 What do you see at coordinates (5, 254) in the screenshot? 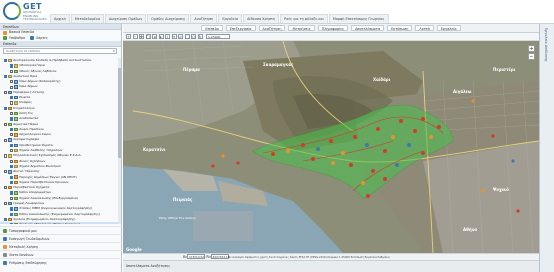
I see `section-icon` at bounding box center [5, 254].